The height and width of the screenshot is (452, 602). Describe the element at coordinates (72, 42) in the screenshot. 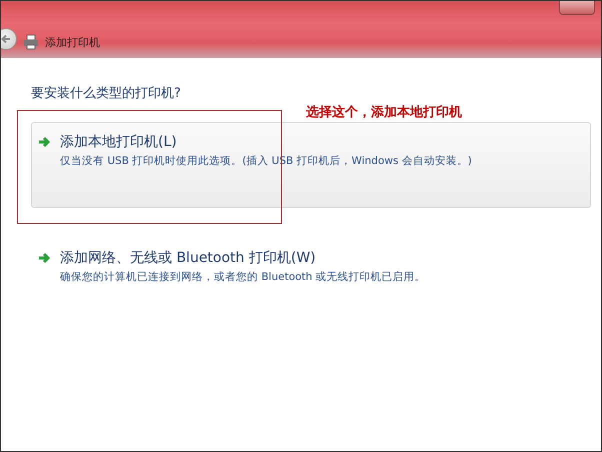

I see `window-title: 添加打印机` at that location.